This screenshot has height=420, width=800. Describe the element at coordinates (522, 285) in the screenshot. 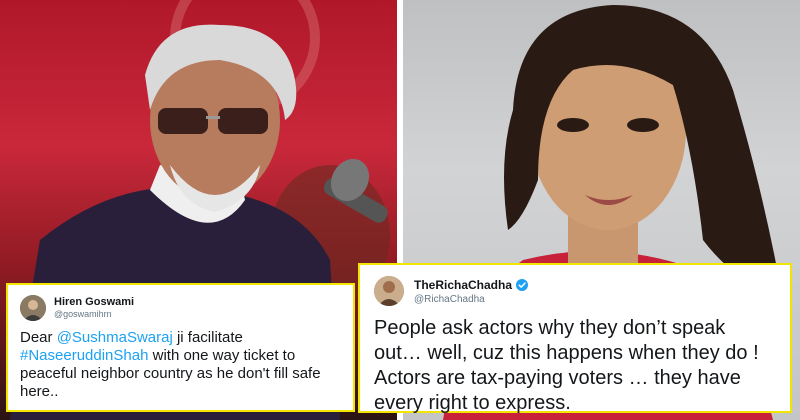

I see `verified-badge-icon` at that location.